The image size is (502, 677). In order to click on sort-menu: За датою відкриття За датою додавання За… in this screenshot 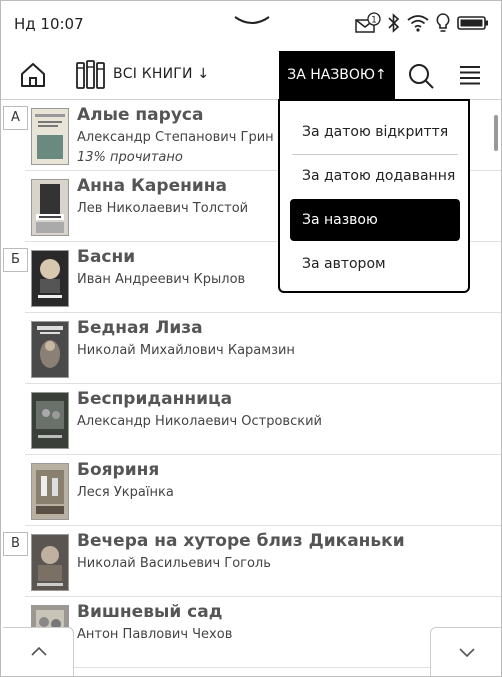, I will do `click(374, 196)`.